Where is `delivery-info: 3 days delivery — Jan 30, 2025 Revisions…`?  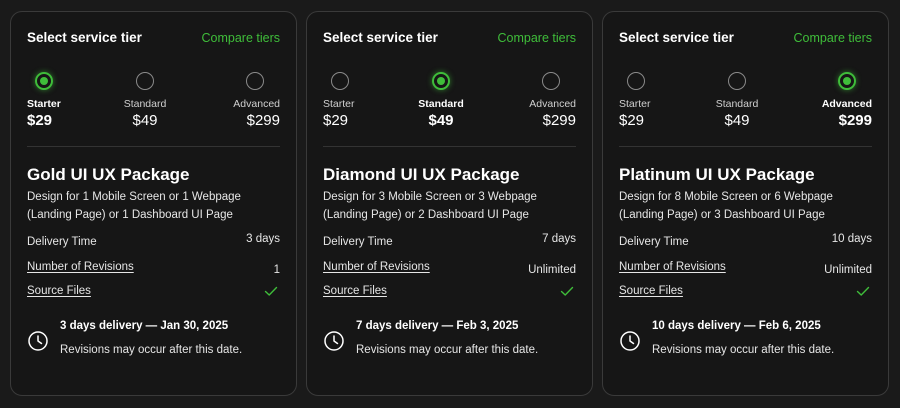 delivery-info: 3 days delivery — Jan 30, 2025 Revisions… is located at coordinates (153, 340).